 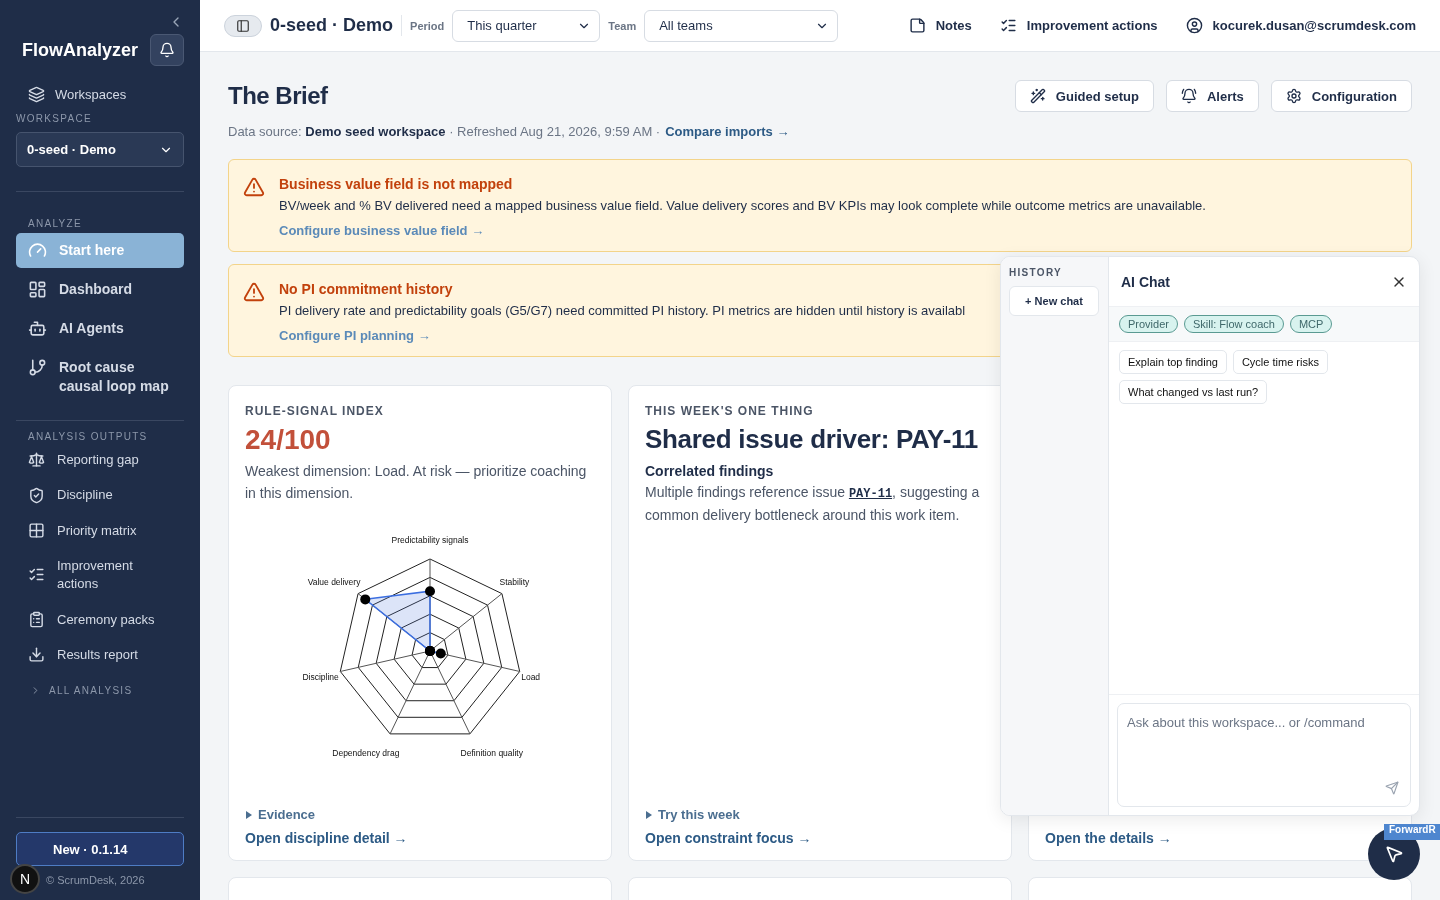 I want to click on nav-item: Root cause causal loop map, so click(x=100, y=377).